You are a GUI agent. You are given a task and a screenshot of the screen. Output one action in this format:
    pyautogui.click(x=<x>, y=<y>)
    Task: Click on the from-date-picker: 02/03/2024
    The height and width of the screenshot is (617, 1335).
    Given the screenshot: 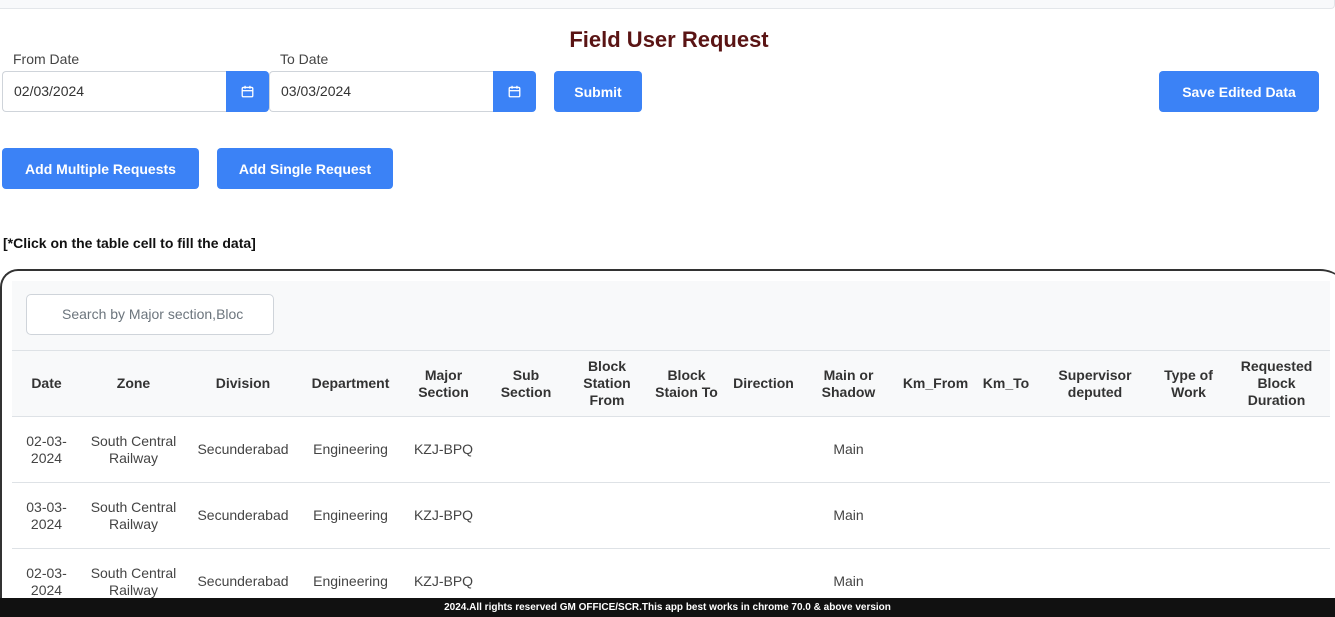 What is the action you would take?
    pyautogui.click(x=135, y=91)
    